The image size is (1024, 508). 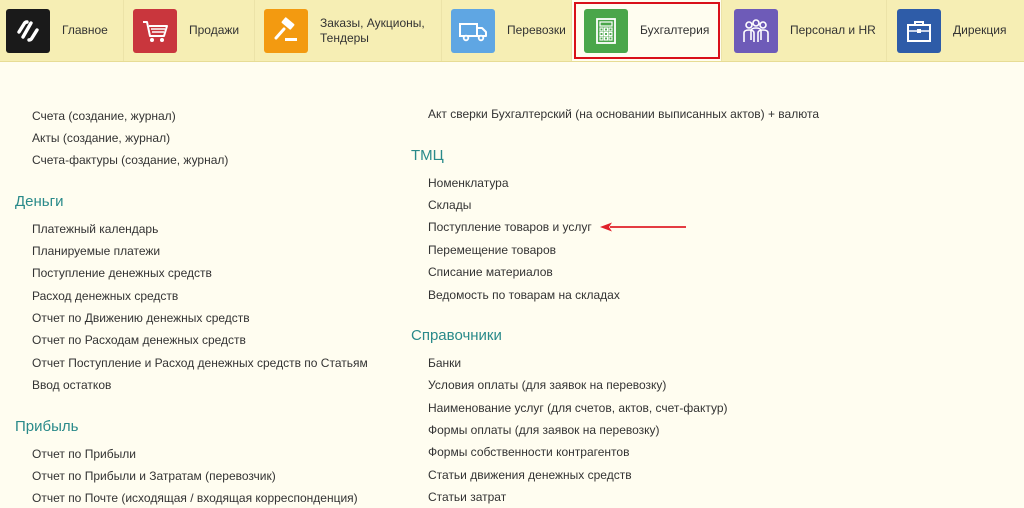 I want to click on people-icon, so click(x=756, y=30).